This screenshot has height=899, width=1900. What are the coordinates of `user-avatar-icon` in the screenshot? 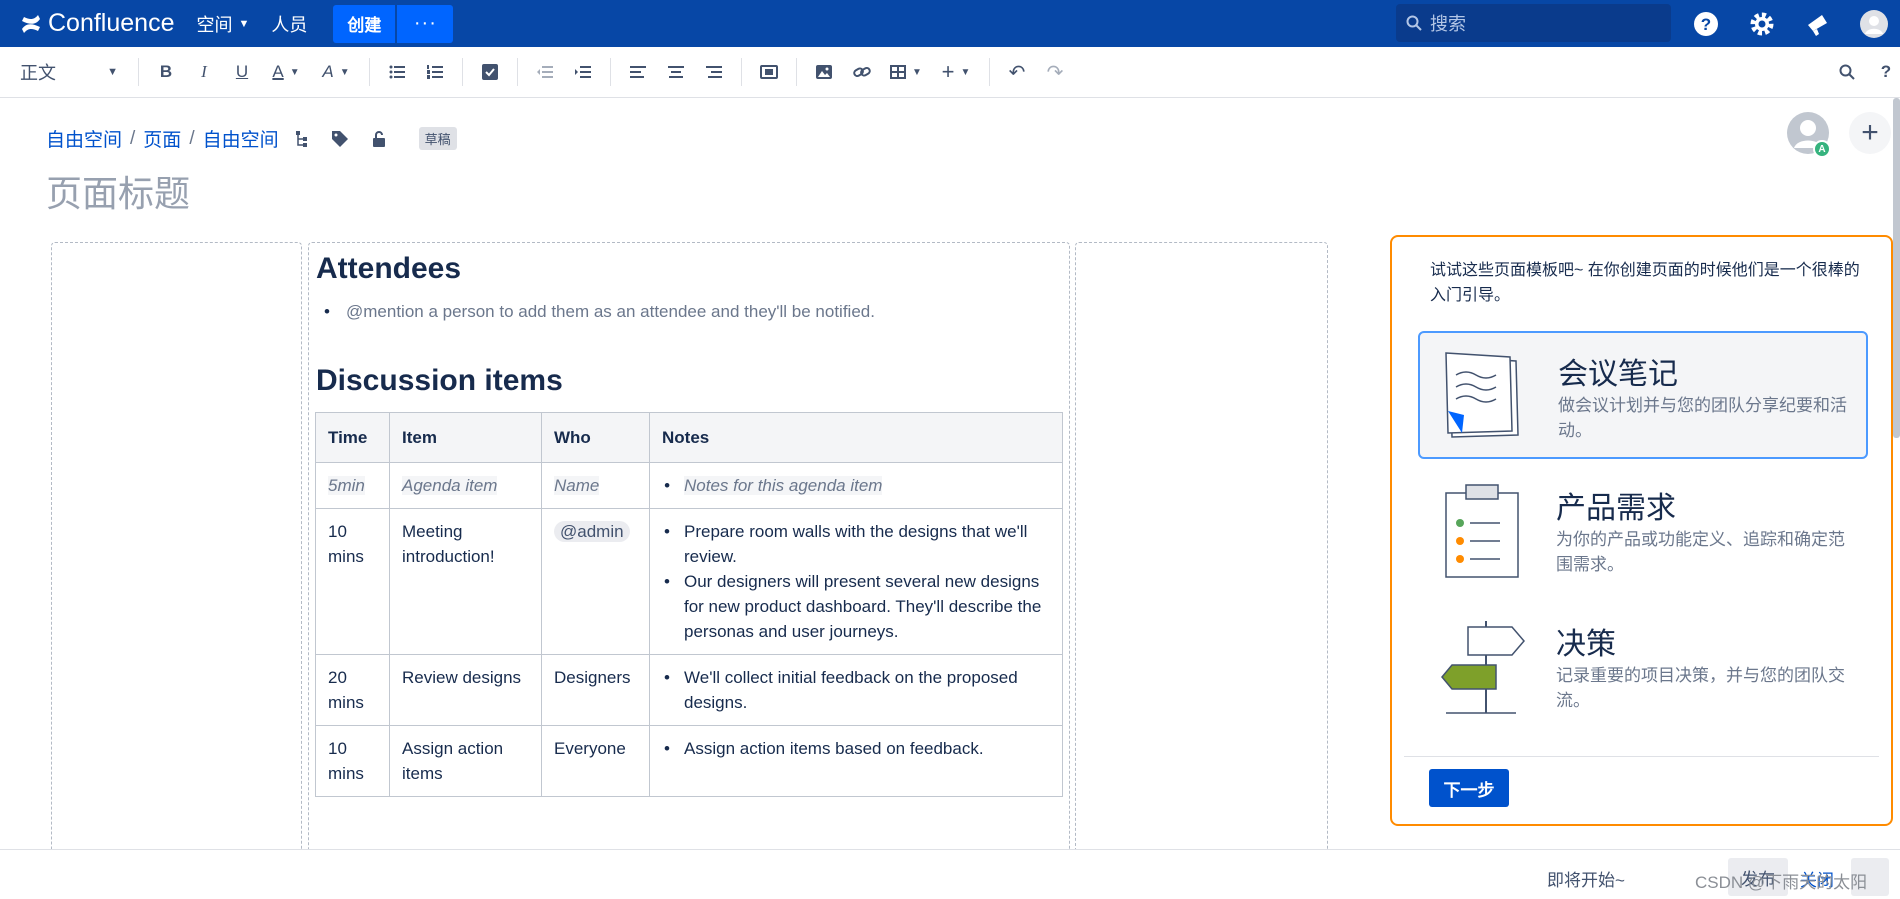 It's located at (1874, 23).